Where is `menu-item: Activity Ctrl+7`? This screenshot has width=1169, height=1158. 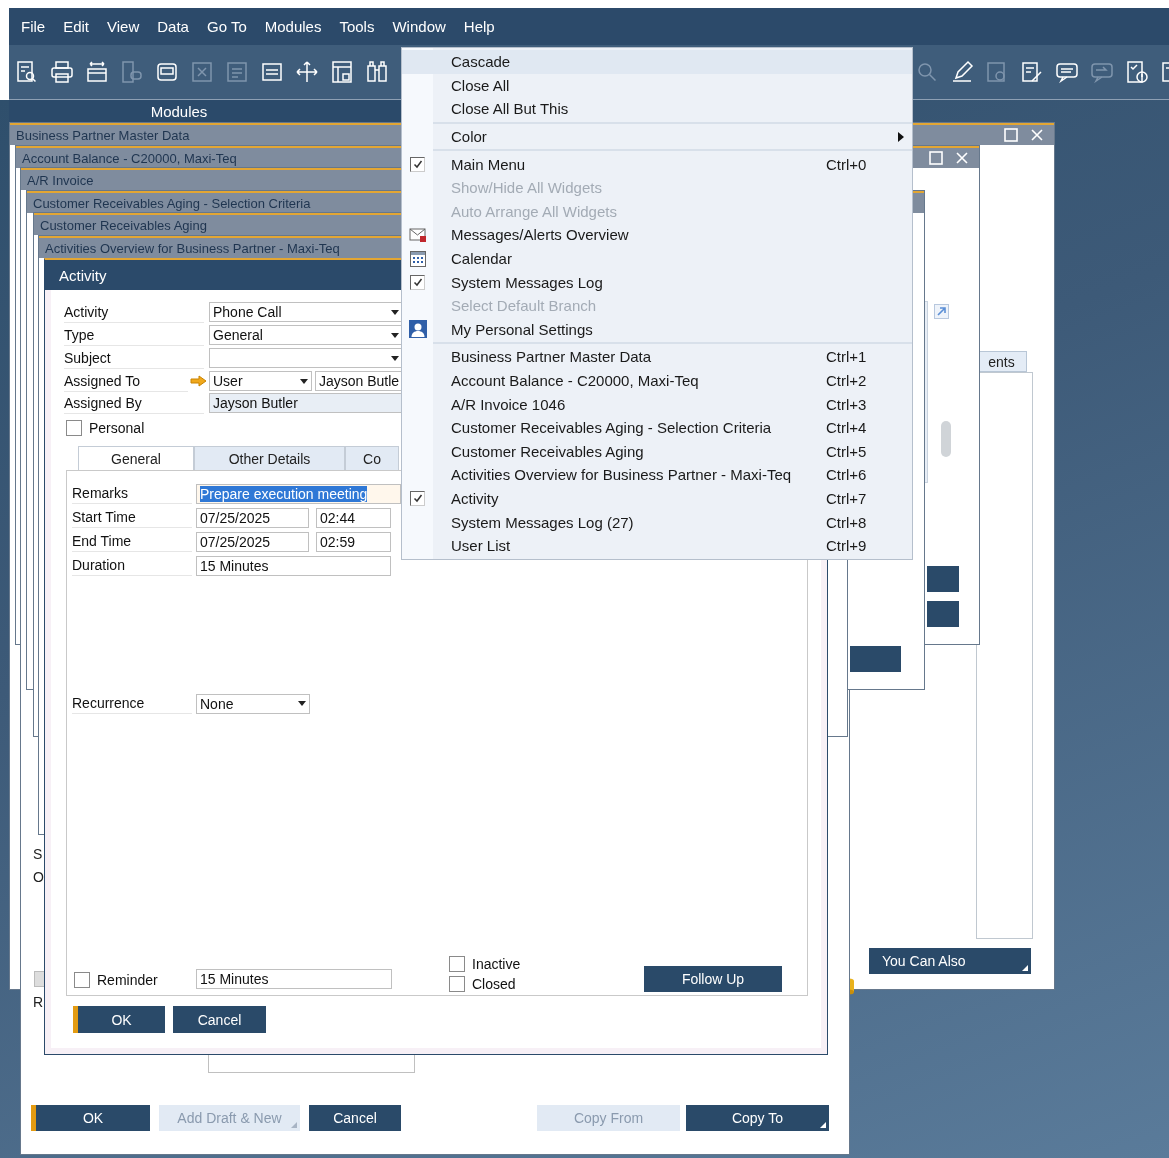
menu-item: Activity Ctrl+7 is located at coordinates (657, 498).